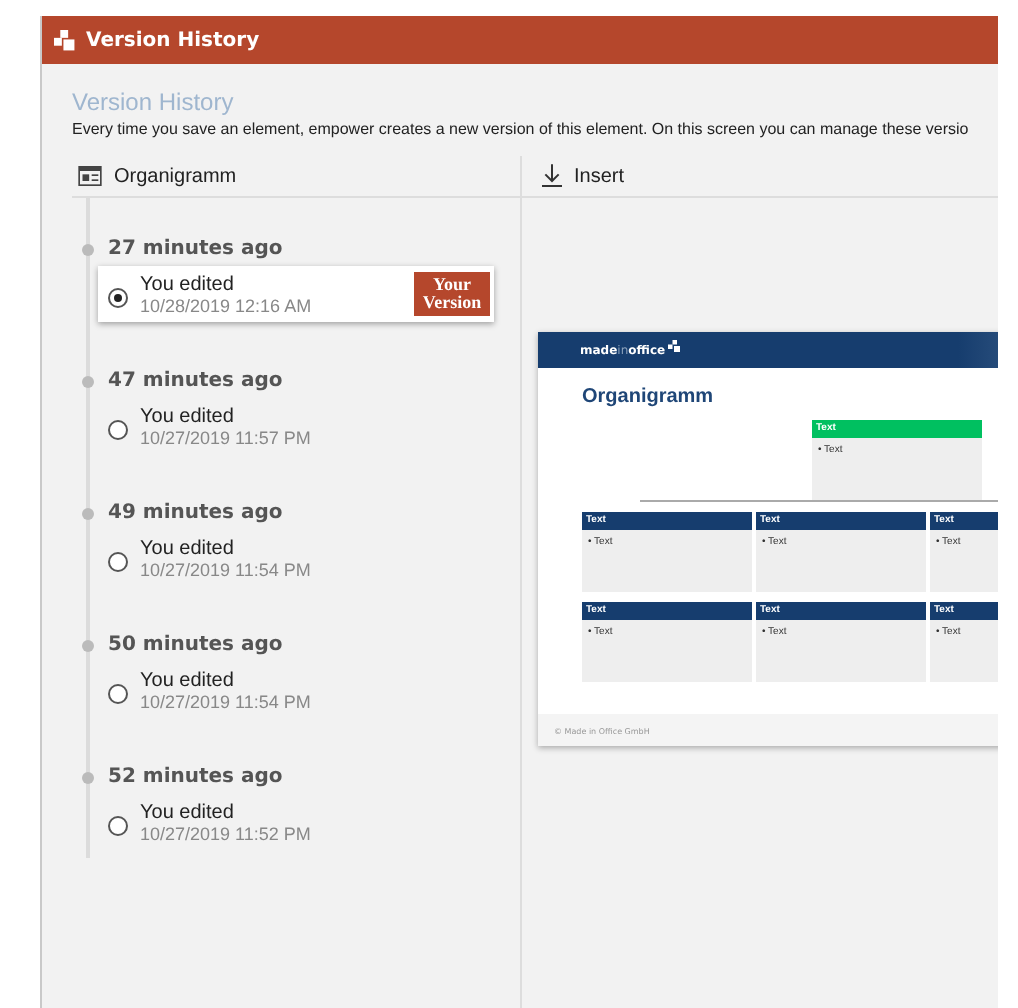 The image size is (1018, 1008). What do you see at coordinates (173, 40) in the screenshot?
I see `window-title: Version History` at bounding box center [173, 40].